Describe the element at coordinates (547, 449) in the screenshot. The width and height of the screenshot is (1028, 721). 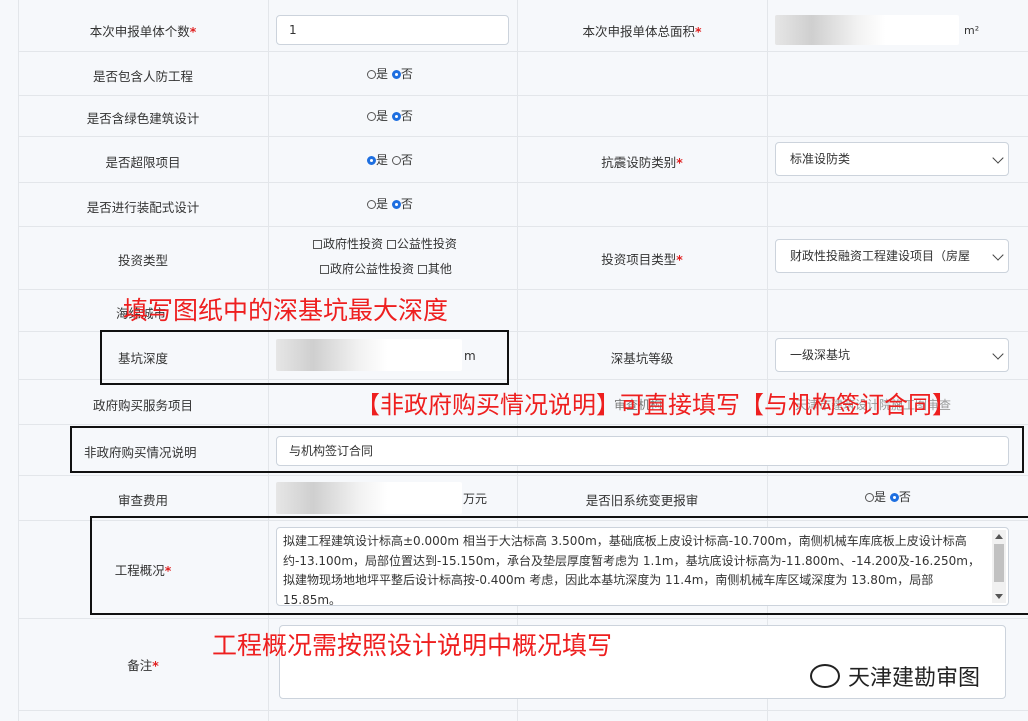
I see `non-gov-highlight-box` at that location.